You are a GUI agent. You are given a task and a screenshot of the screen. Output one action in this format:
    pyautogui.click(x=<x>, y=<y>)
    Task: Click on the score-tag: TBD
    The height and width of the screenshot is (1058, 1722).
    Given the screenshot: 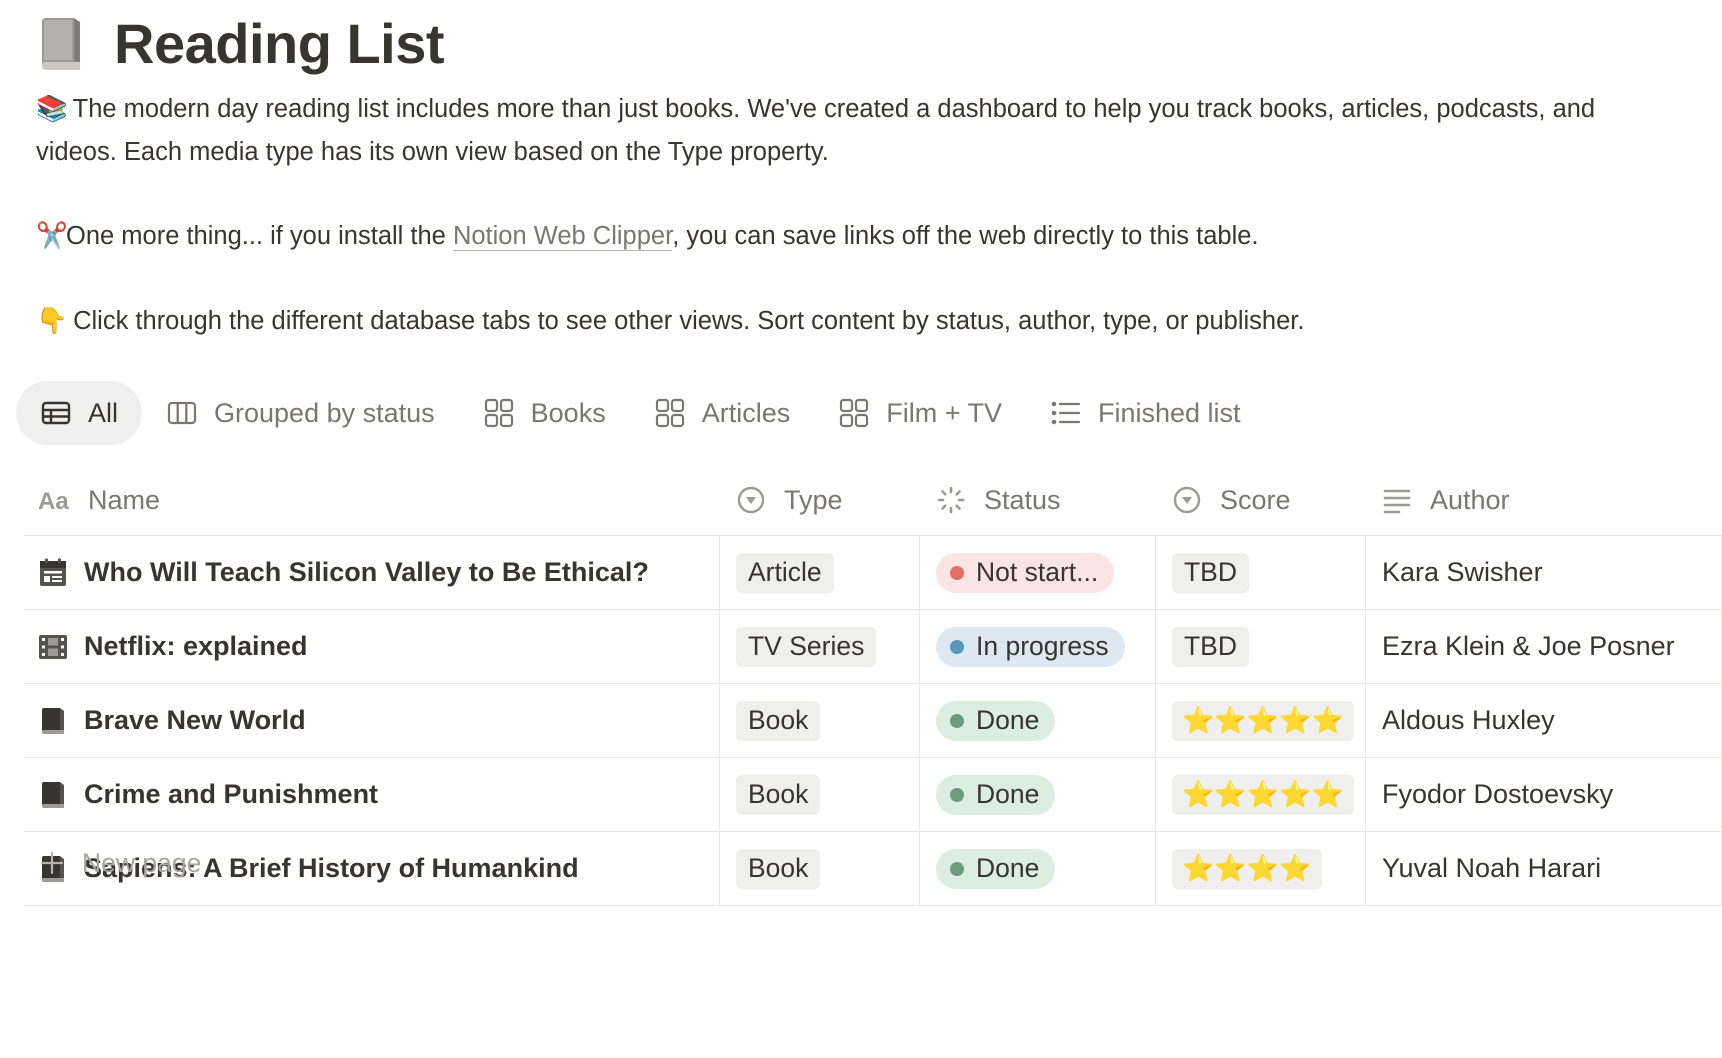 What is the action you would take?
    pyautogui.click(x=1210, y=646)
    